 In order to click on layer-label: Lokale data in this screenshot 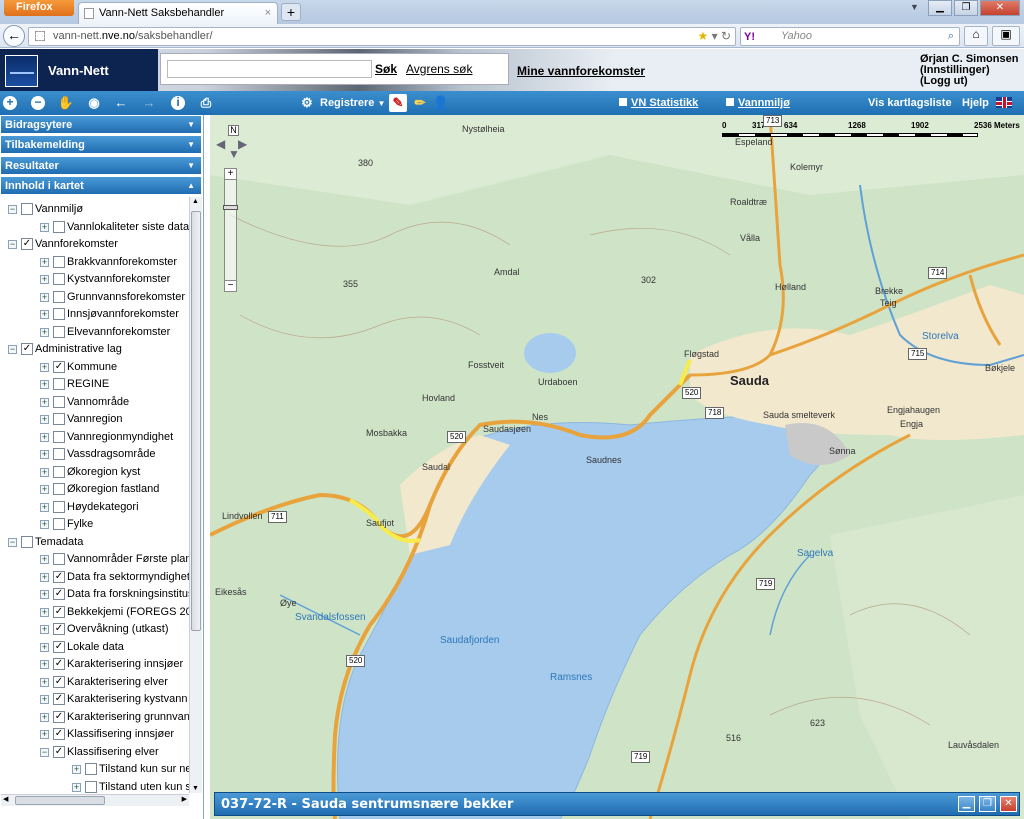, I will do `click(95, 647)`.